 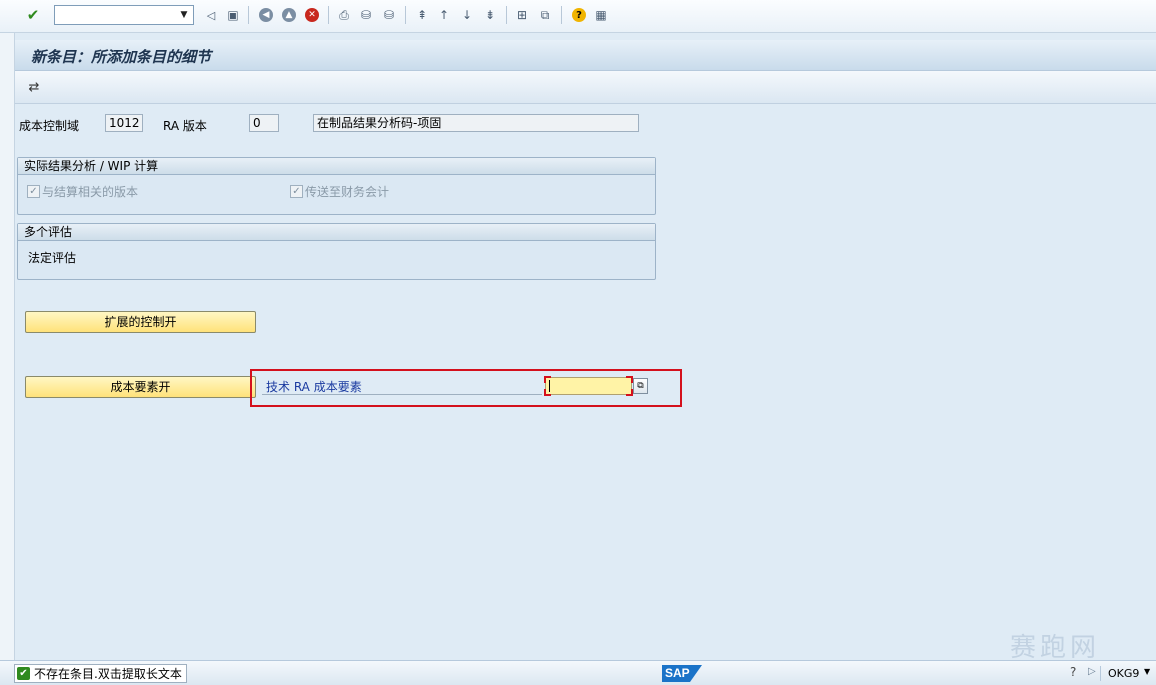 I want to click on left-frame, so click(x=7, y=346).